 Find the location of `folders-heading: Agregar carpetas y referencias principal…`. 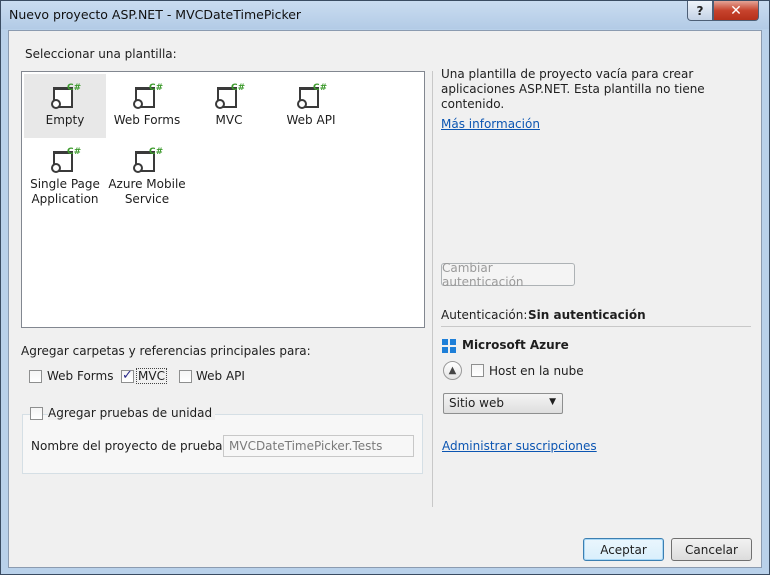

folders-heading: Agregar carpetas y referencias principal… is located at coordinates (166, 351).